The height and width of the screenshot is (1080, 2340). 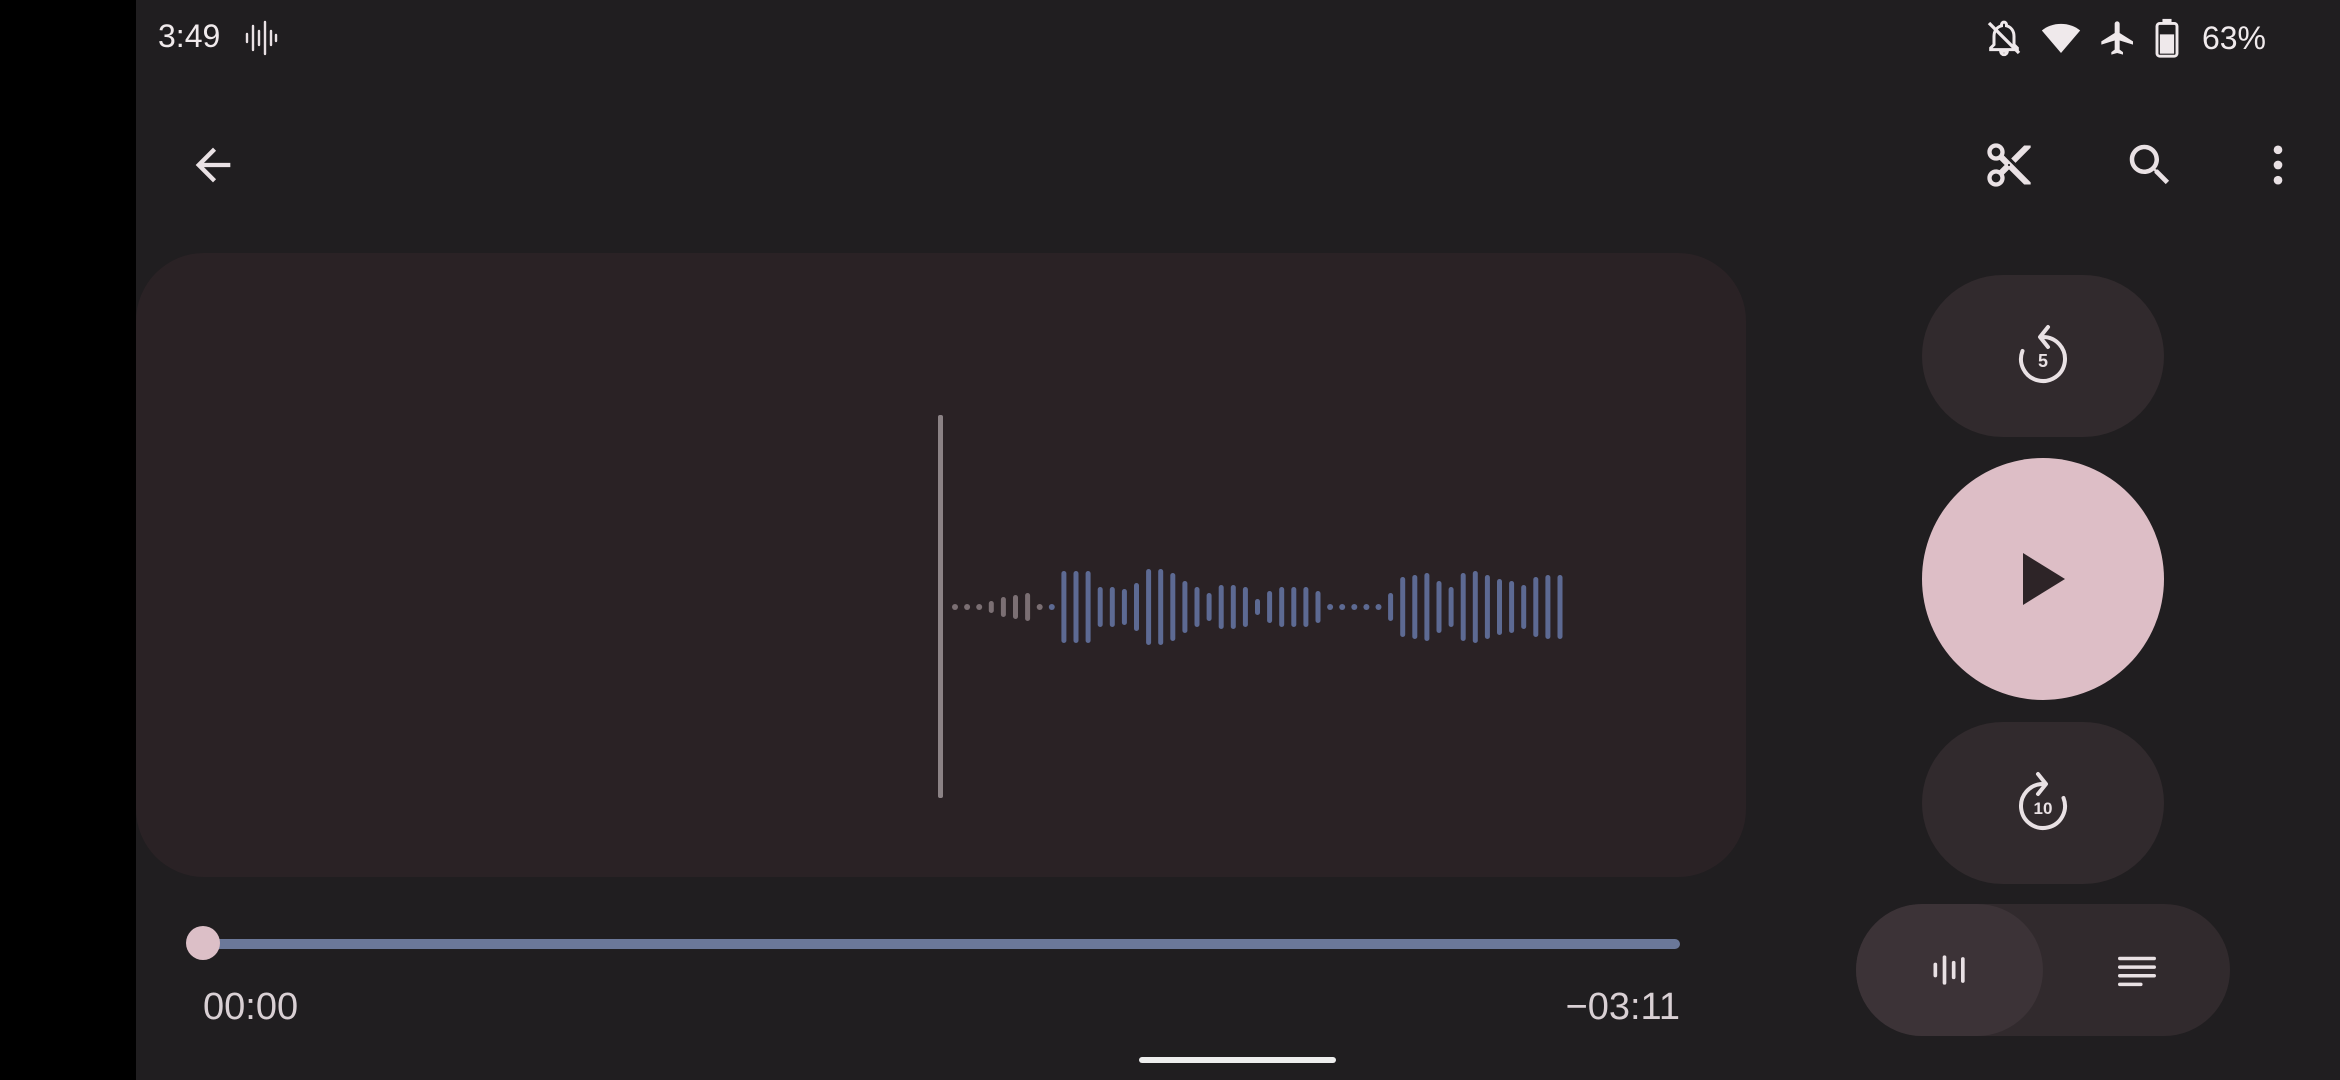 I want to click on waveform-view-toggle, so click(x=1949, y=970).